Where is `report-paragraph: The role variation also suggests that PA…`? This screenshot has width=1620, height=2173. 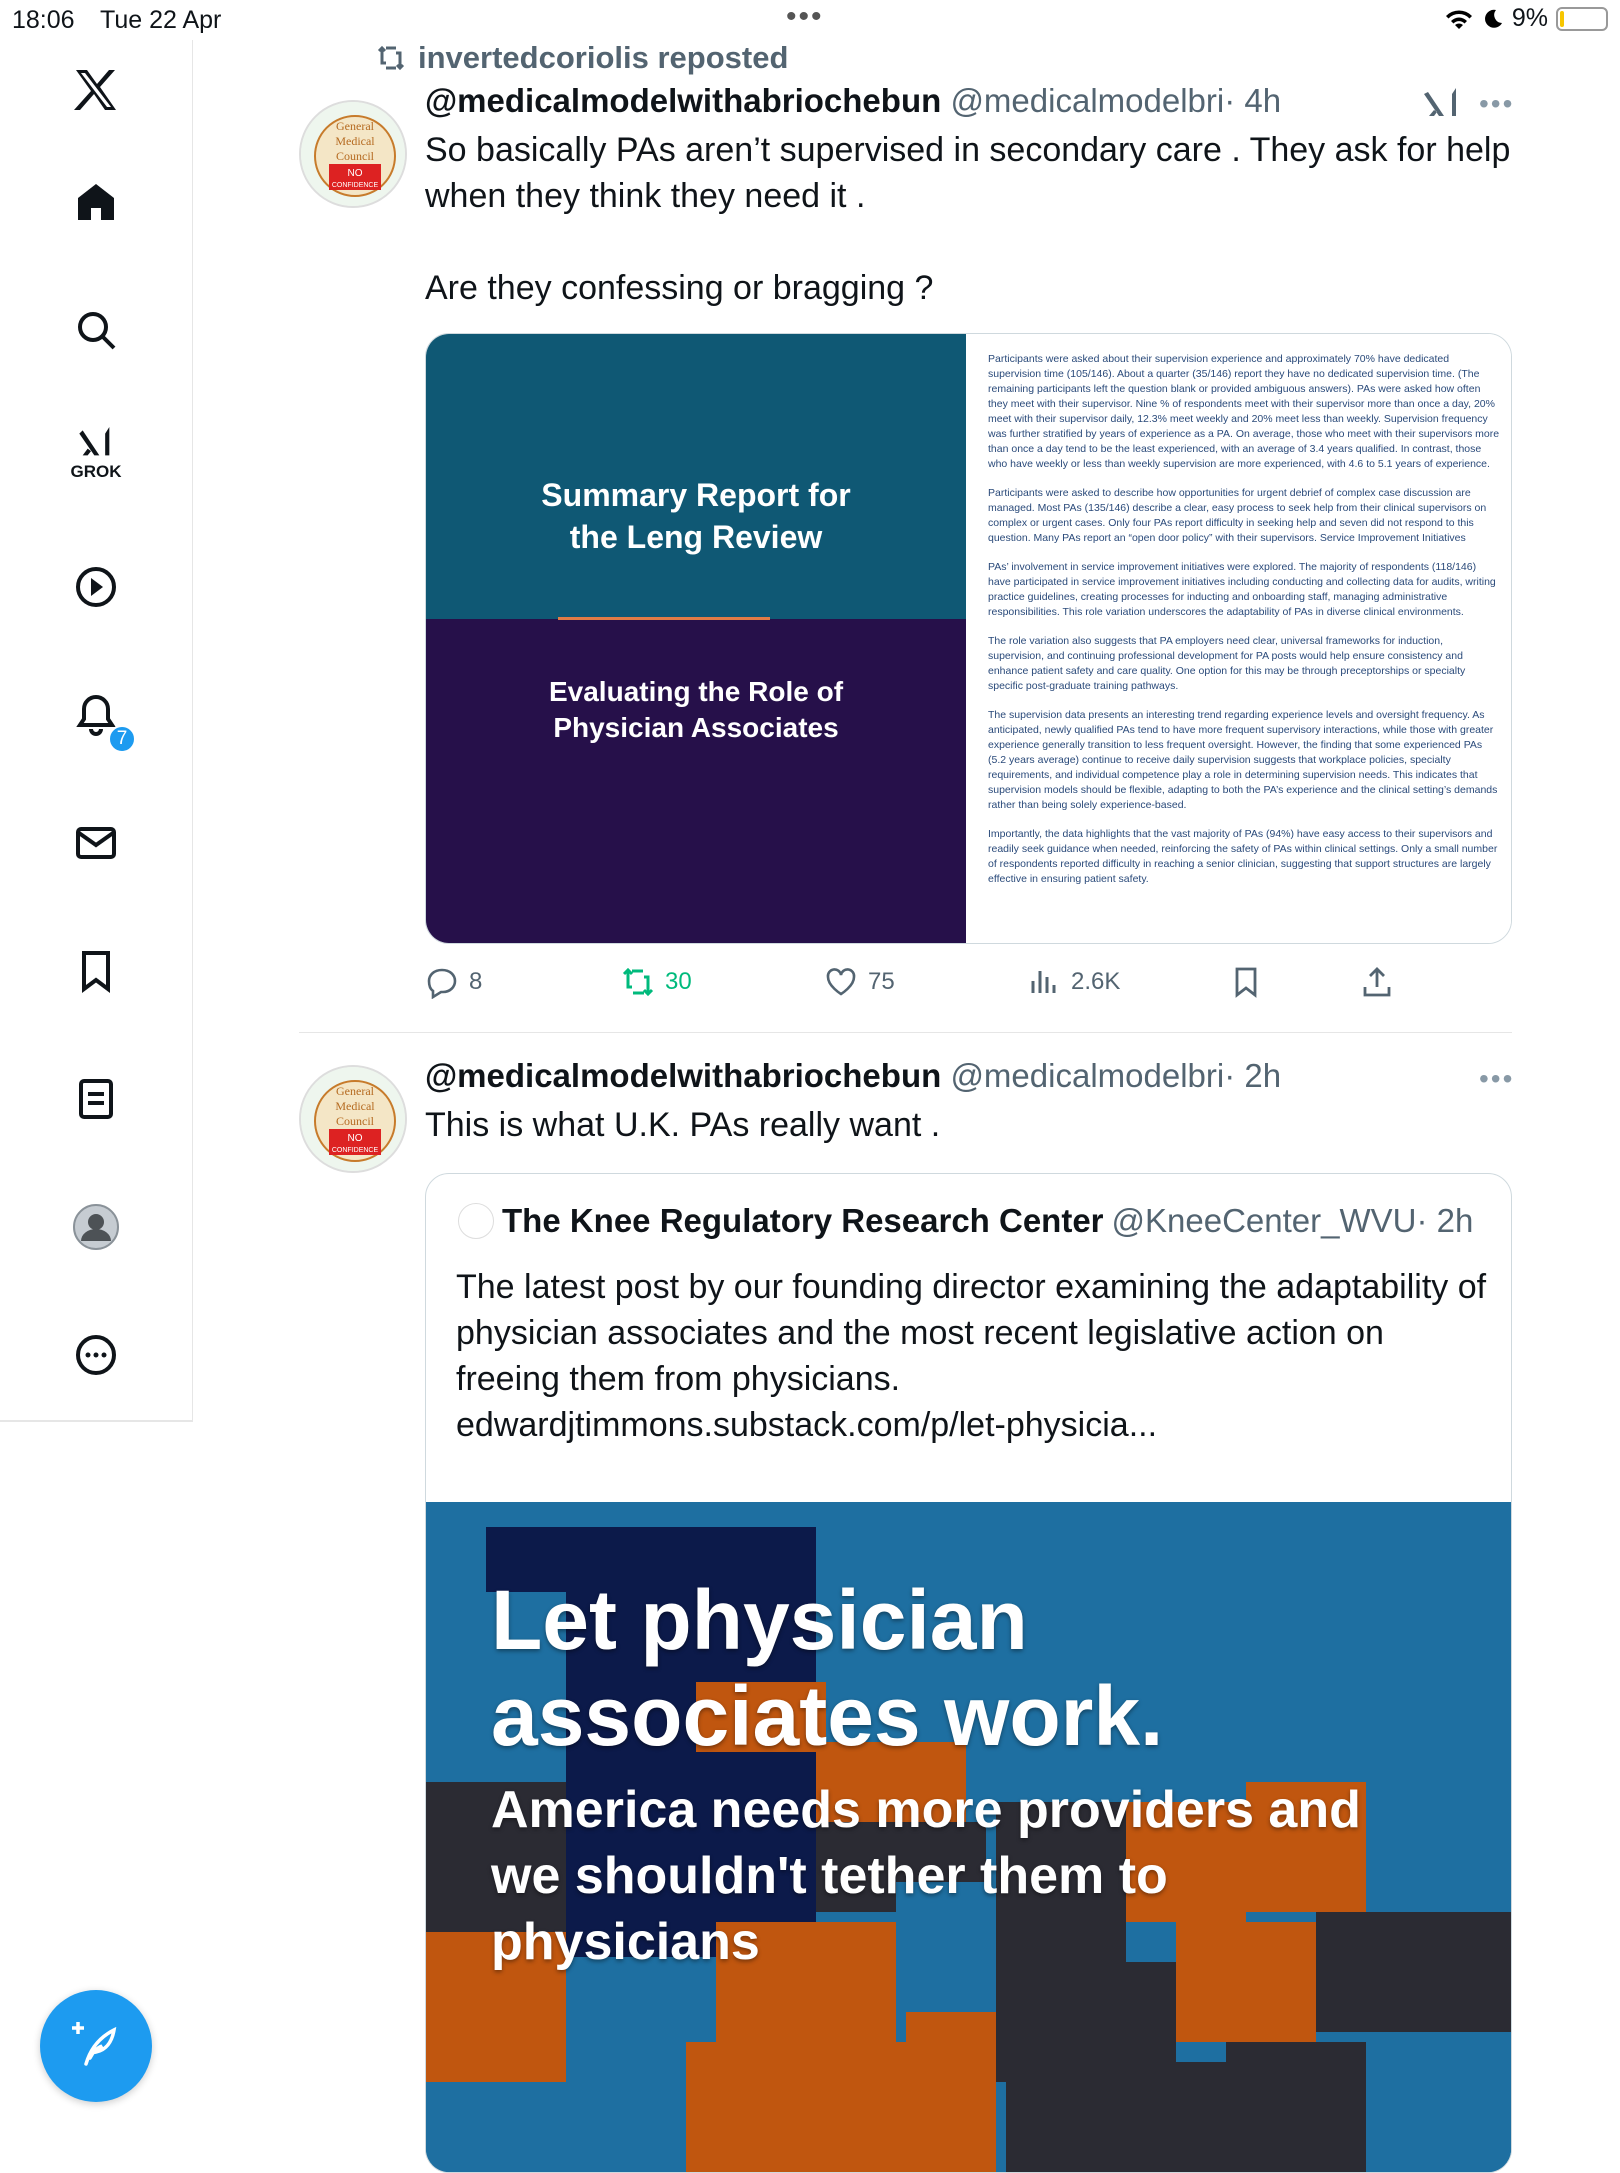
report-paragraph: The role variation also suggests that PA… is located at coordinates (1227, 663).